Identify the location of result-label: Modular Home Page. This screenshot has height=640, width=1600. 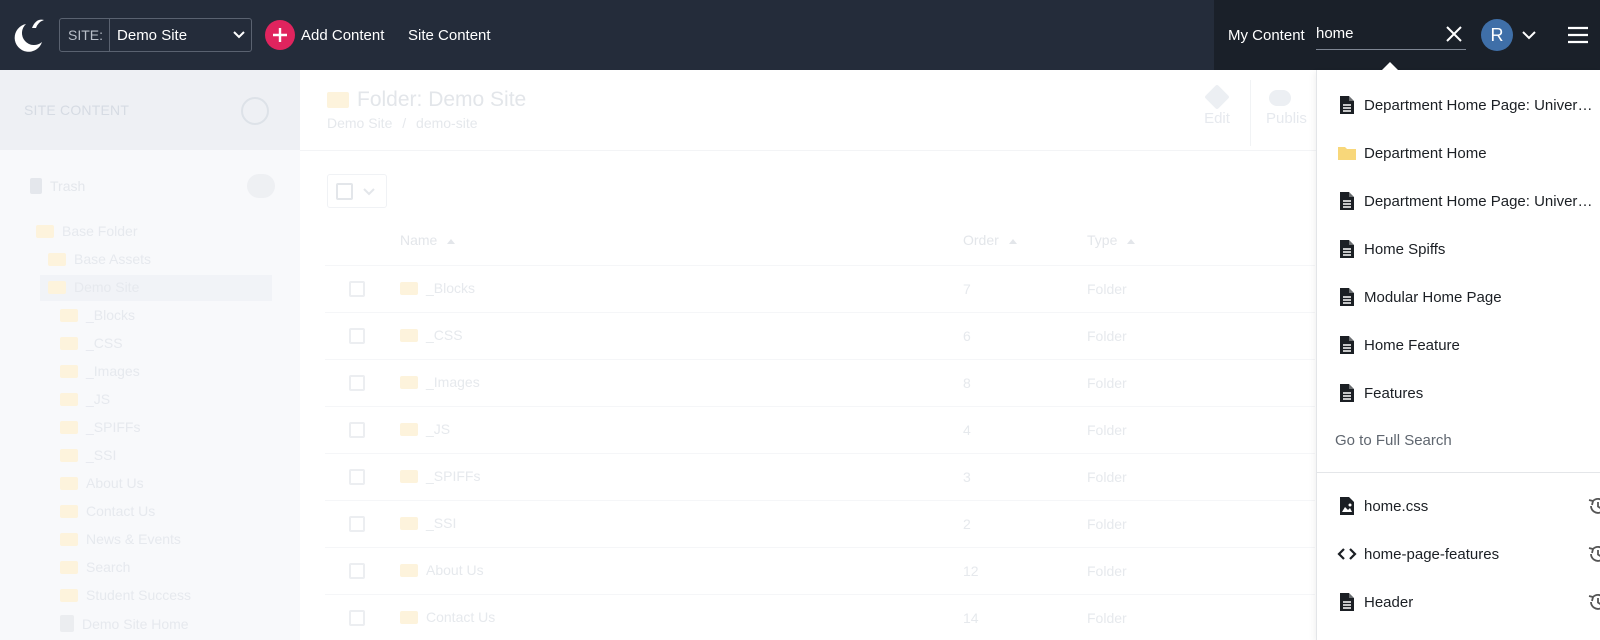
(1433, 297).